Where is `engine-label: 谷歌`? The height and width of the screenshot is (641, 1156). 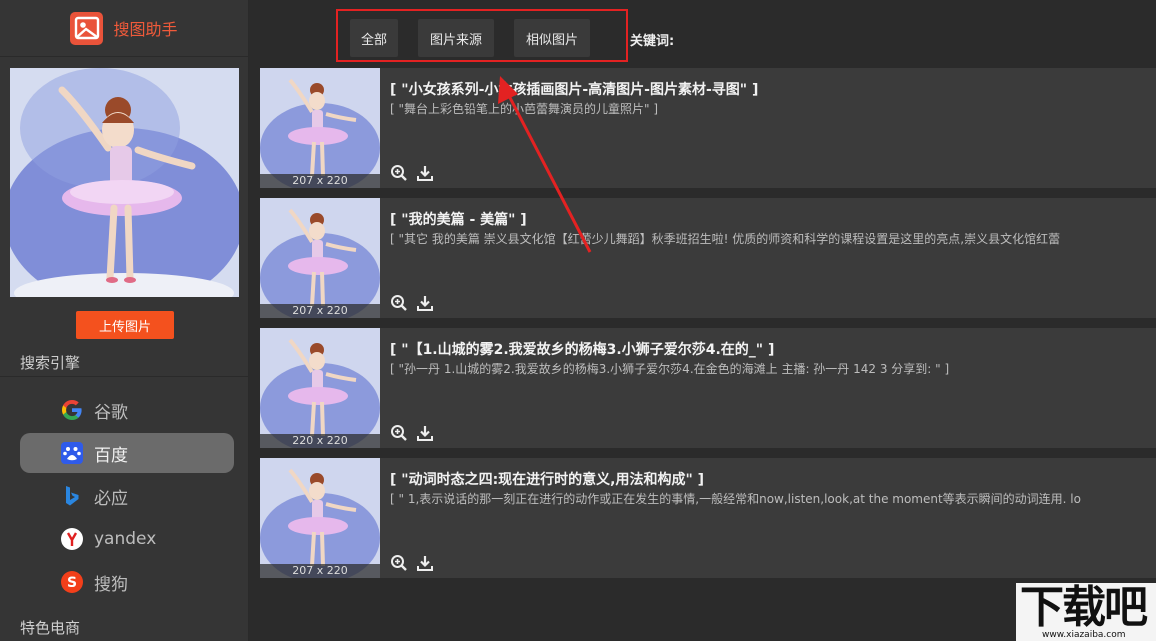
engine-label: 谷歌 is located at coordinates (111, 412).